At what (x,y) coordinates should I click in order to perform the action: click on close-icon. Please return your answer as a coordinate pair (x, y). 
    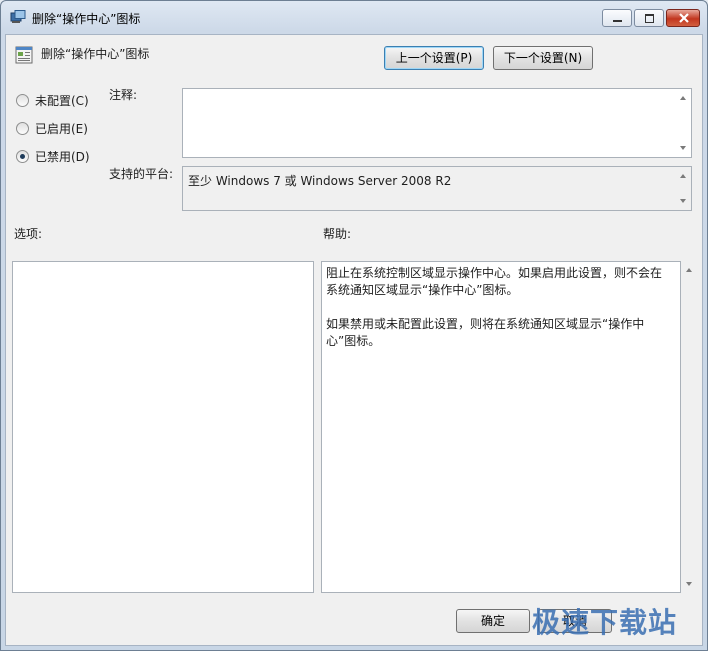
    Looking at the image, I should click on (684, 18).